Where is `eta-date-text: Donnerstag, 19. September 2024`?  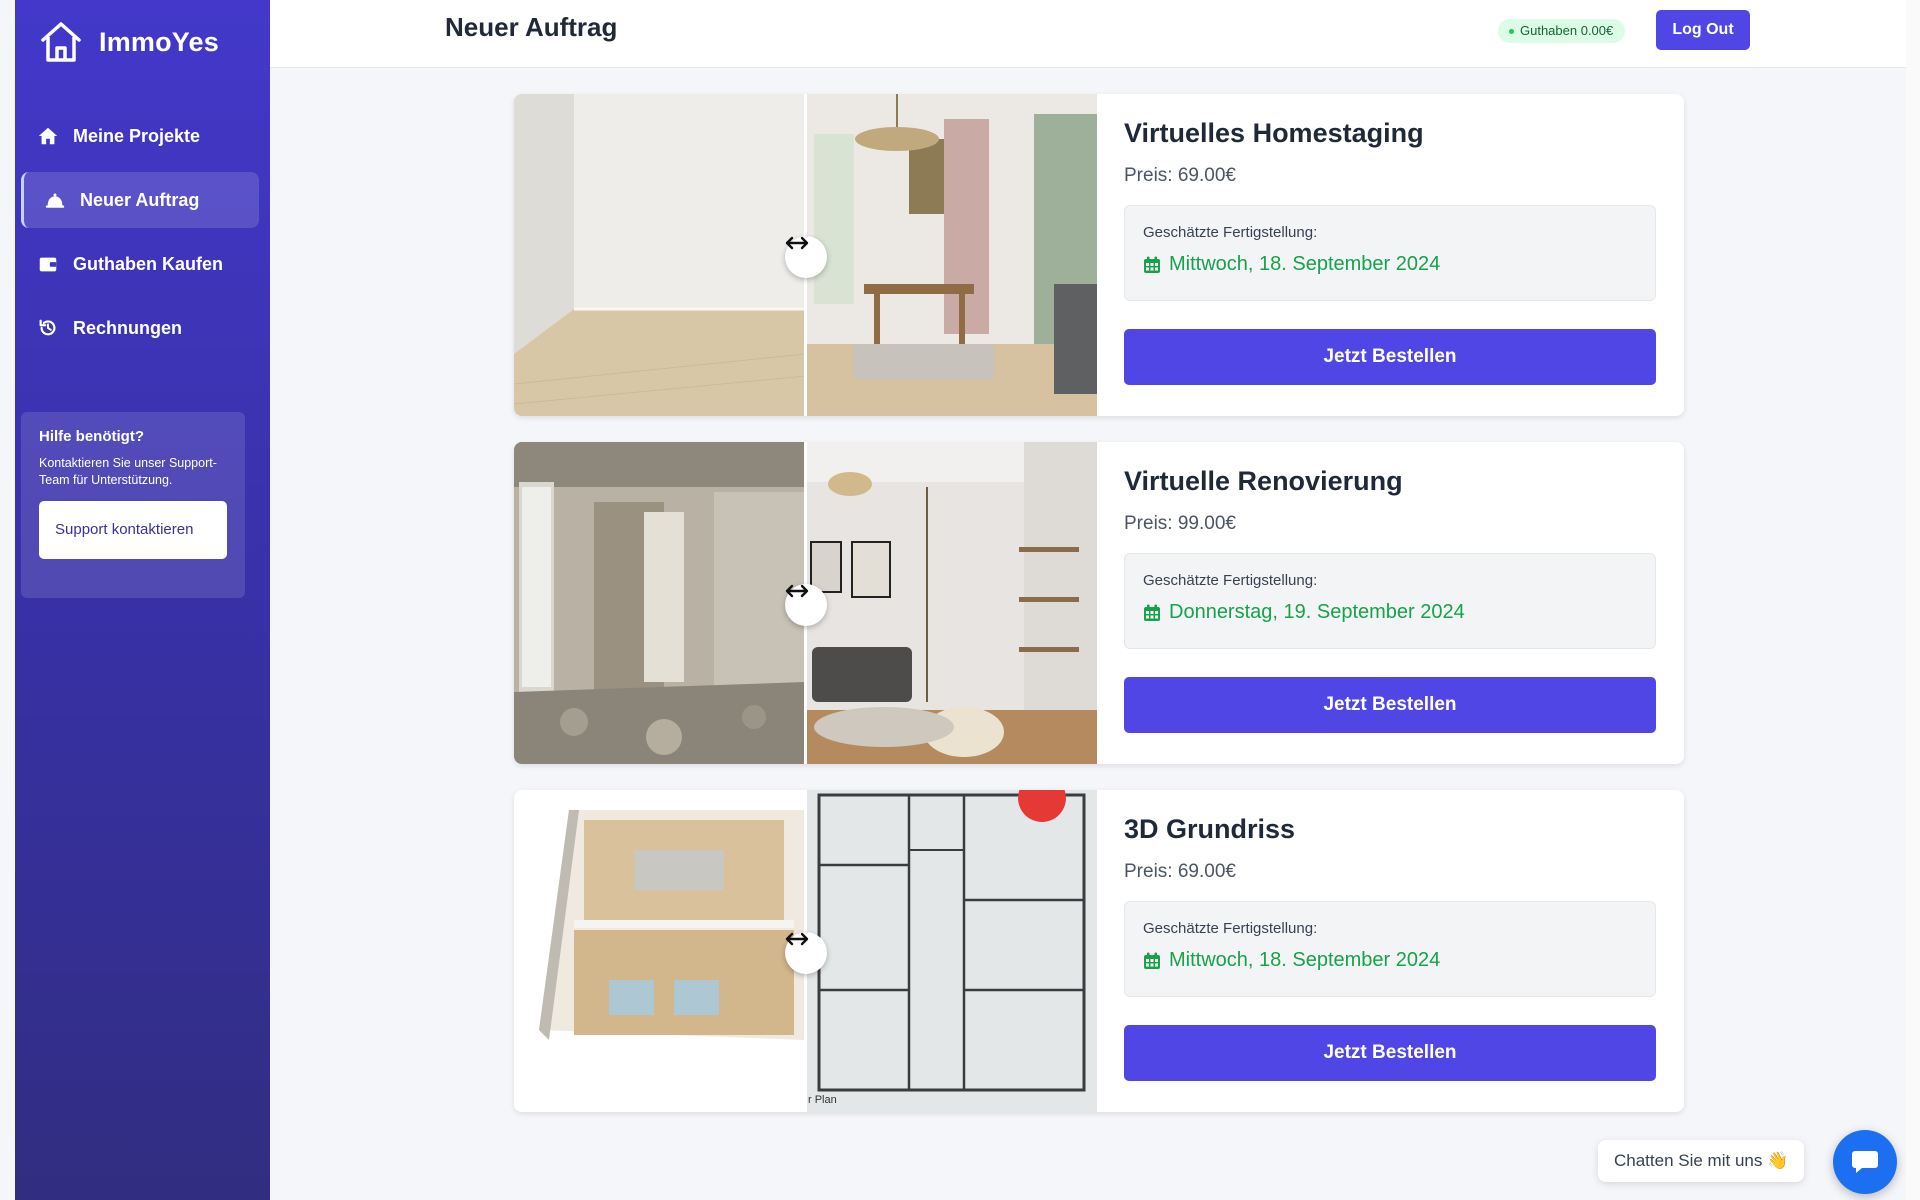 eta-date-text: Donnerstag, 19. September 2024 is located at coordinates (1317, 612).